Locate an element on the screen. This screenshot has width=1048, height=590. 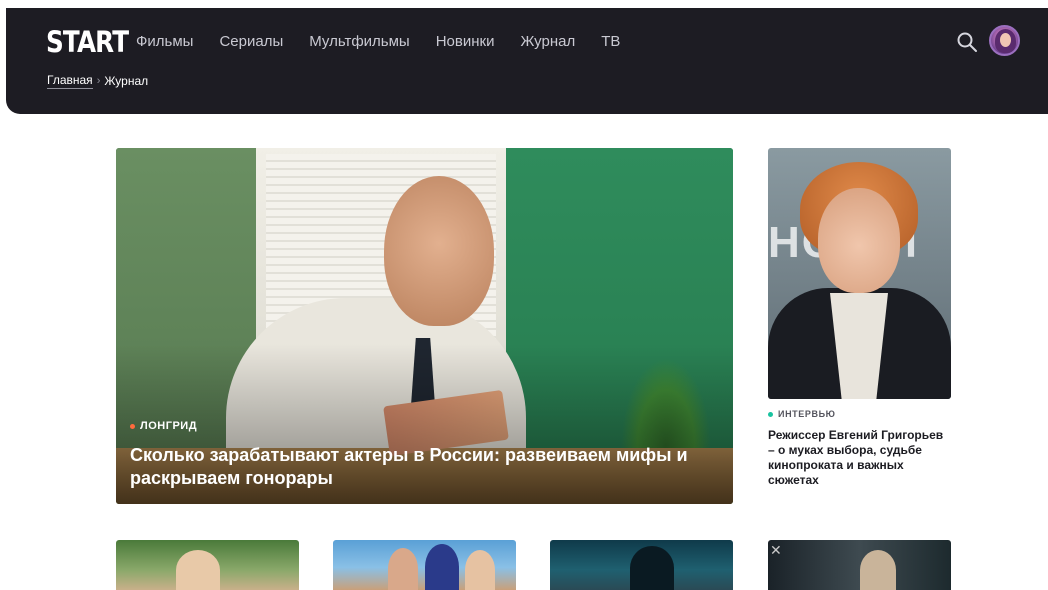
nav-item-journal: Журнал is located at coordinates (547, 41).